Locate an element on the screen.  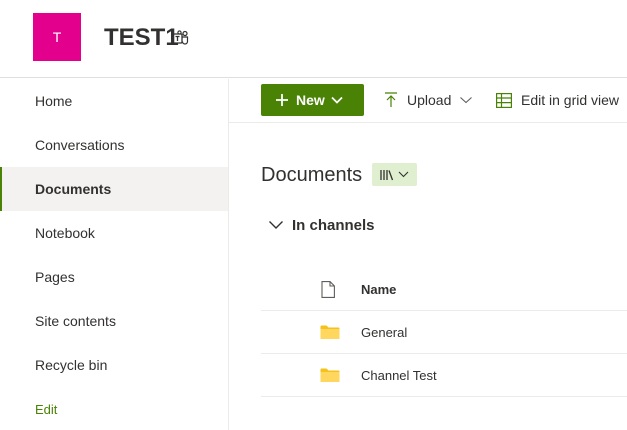
list-row-channel-test: Channel Test is located at coordinates (444, 375).